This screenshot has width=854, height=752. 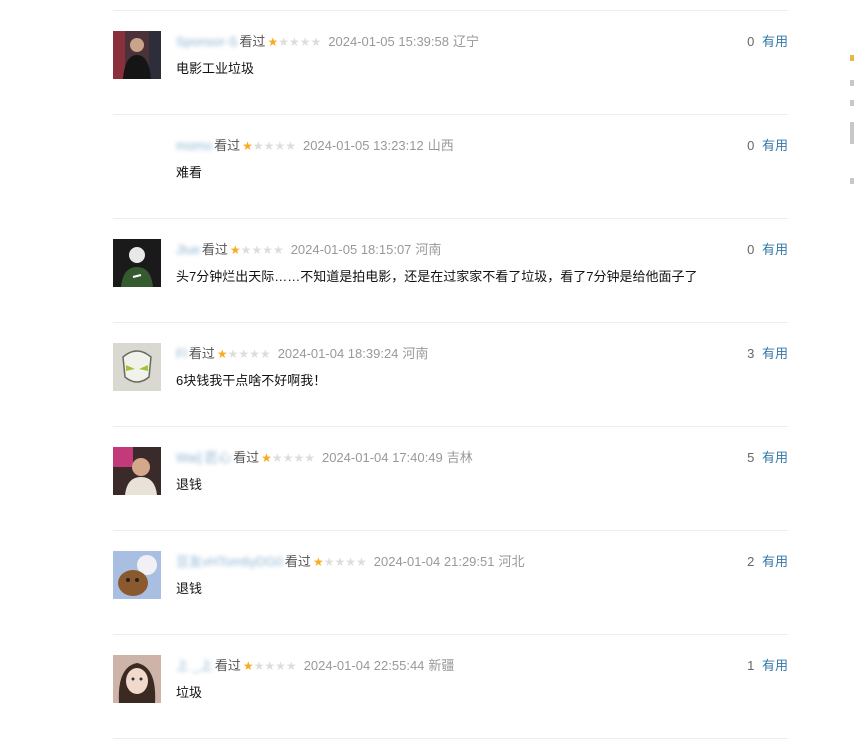 I want to click on useful-vote: 5 有用, so click(x=767, y=458).